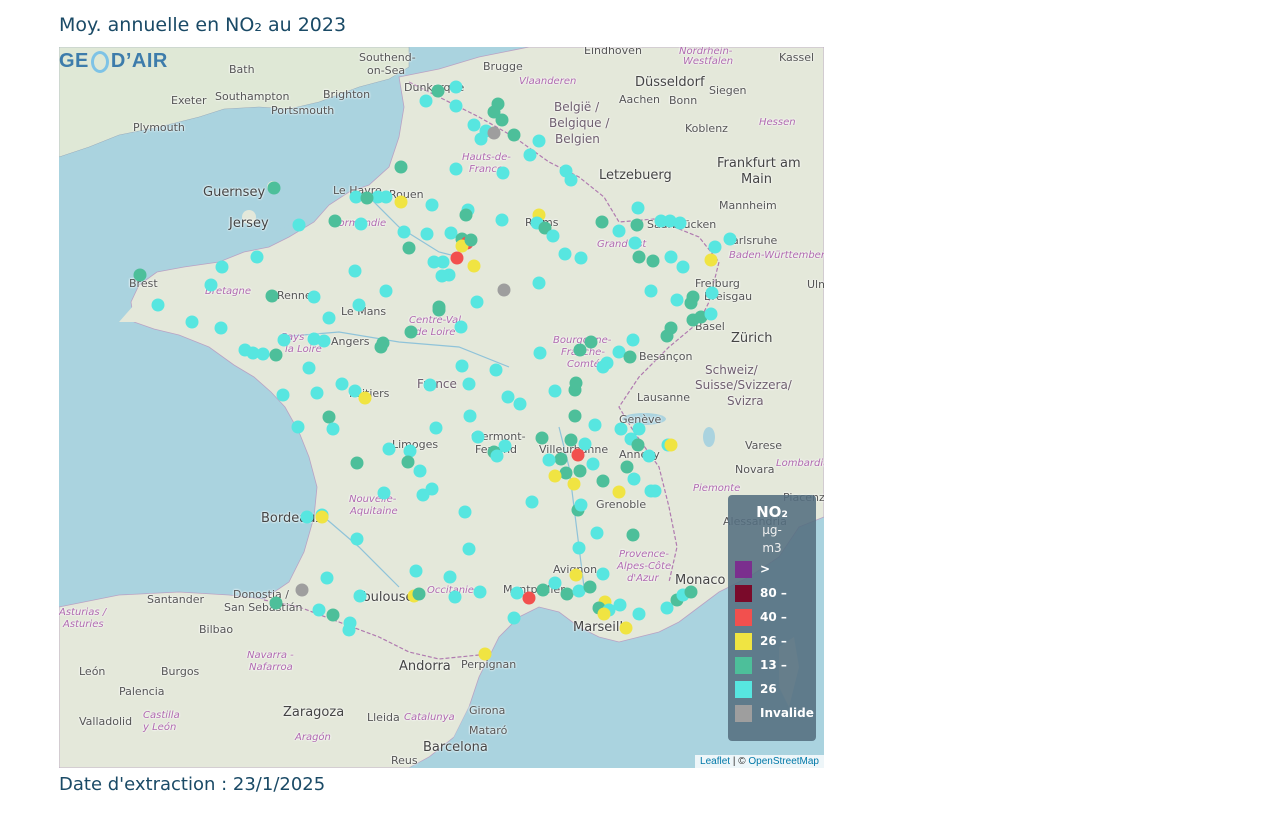 The image size is (1280, 838). Describe the element at coordinates (715, 761) in the screenshot. I see `leaflet-link: Leaflet` at that location.